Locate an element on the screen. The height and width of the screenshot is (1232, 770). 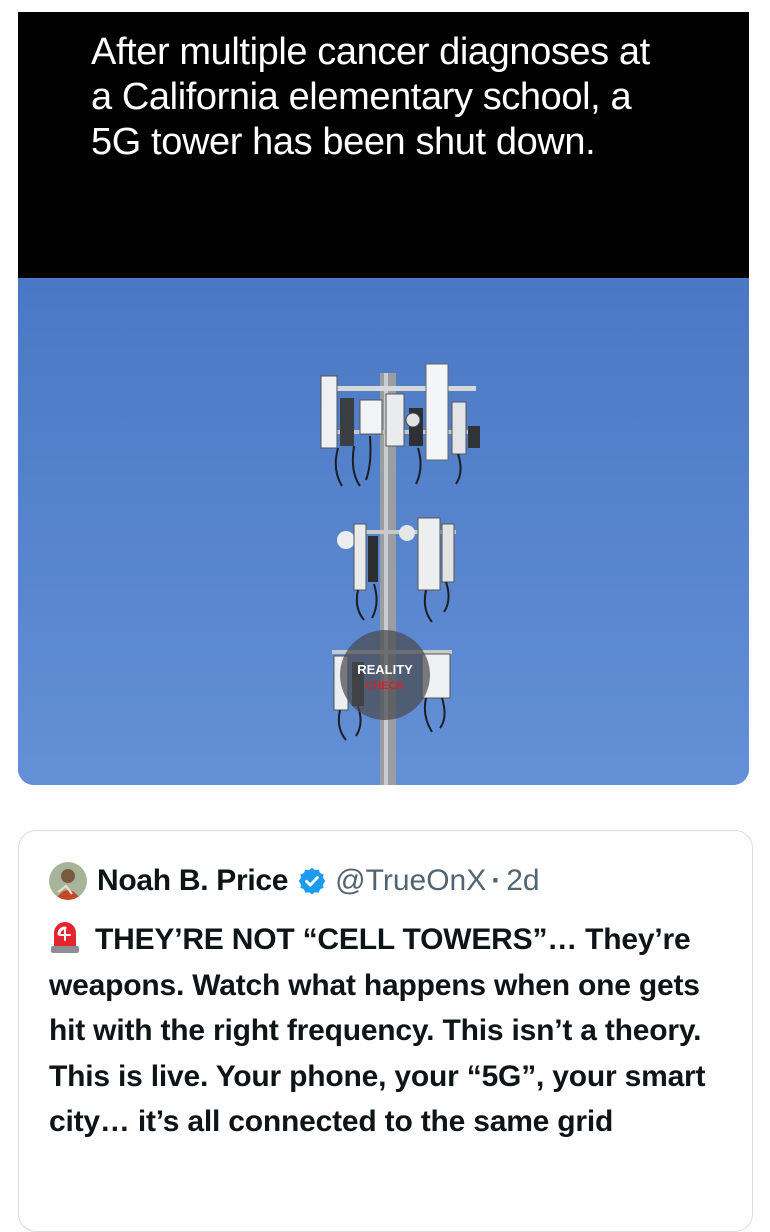
author-name: Noah B. Price is located at coordinates (192, 881).